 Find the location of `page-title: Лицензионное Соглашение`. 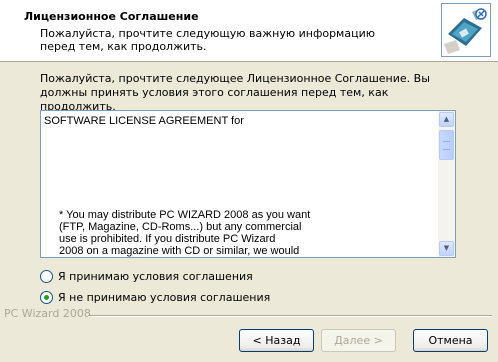

page-title: Лицензионное Соглашение is located at coordinates (111, 16).